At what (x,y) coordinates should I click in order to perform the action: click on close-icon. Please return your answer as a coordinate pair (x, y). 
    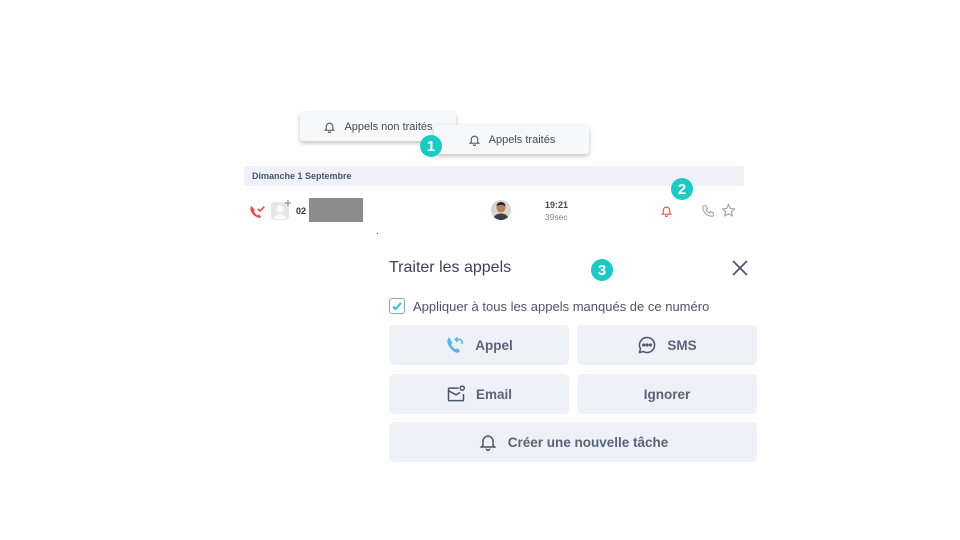
    Looking at the image, I should click on (740, 268).